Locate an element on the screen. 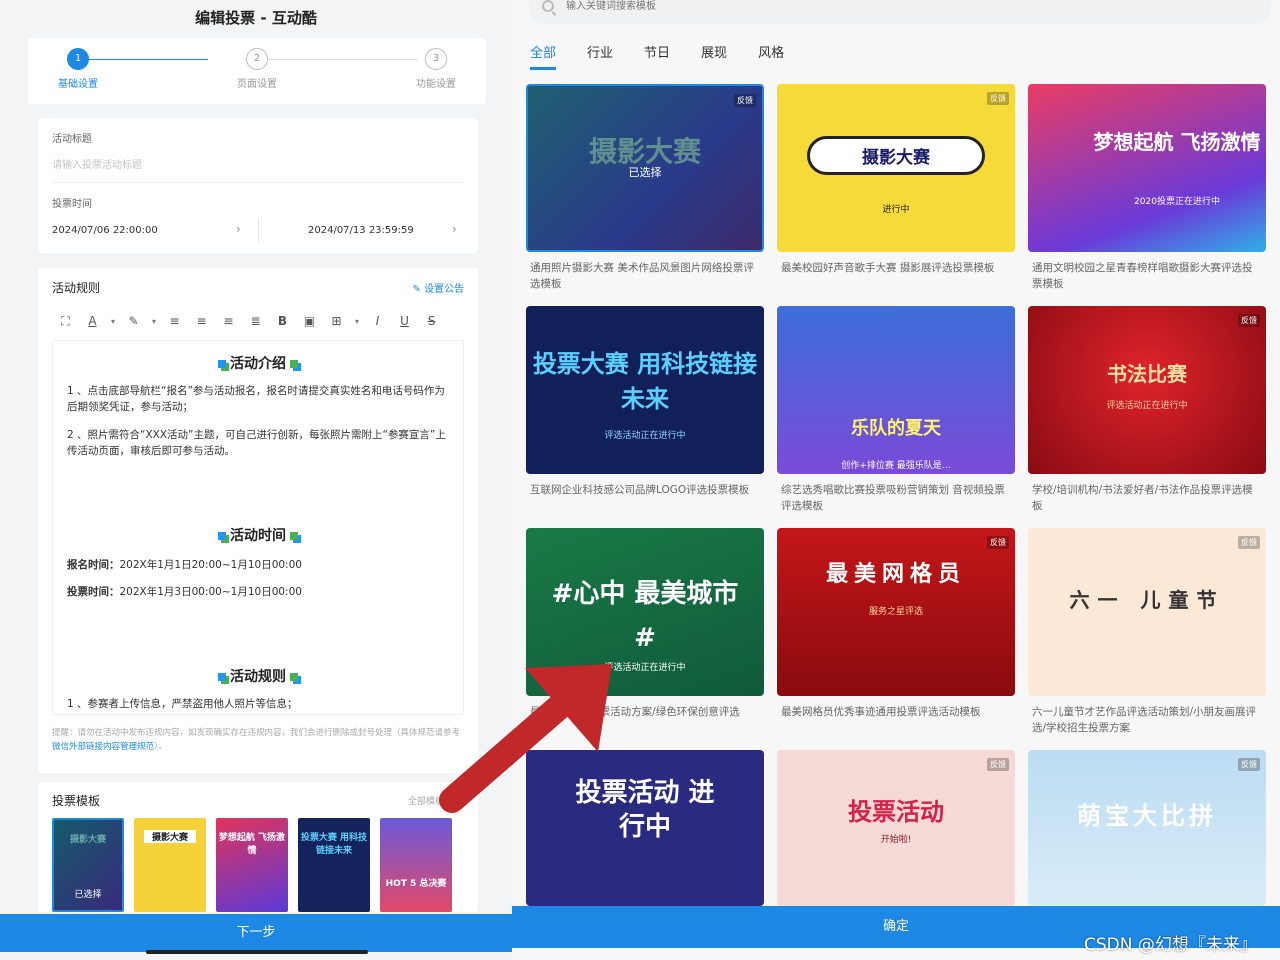 This screenshot has width=1280, height=960. step-number: 1 is located at coordinates (78, 59).